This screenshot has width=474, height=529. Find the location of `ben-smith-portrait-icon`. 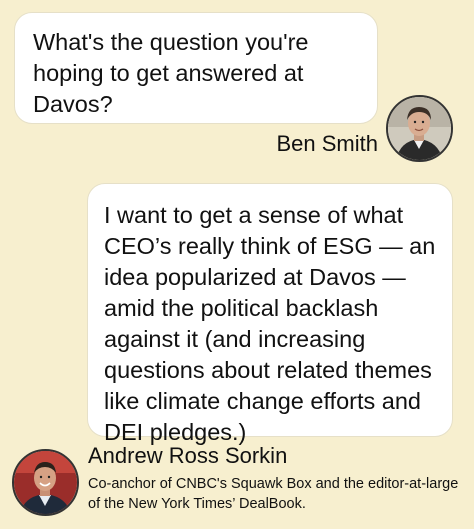

ben-smith-portrait-icon is located at coordinates (419, 128).